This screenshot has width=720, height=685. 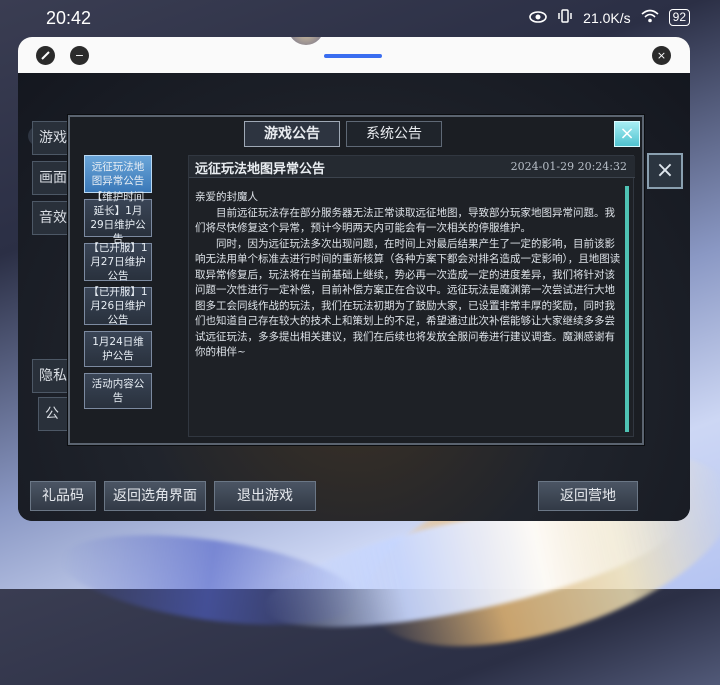 I want to click on gift-code-button: 礼品码, so click(x=63, y=496).